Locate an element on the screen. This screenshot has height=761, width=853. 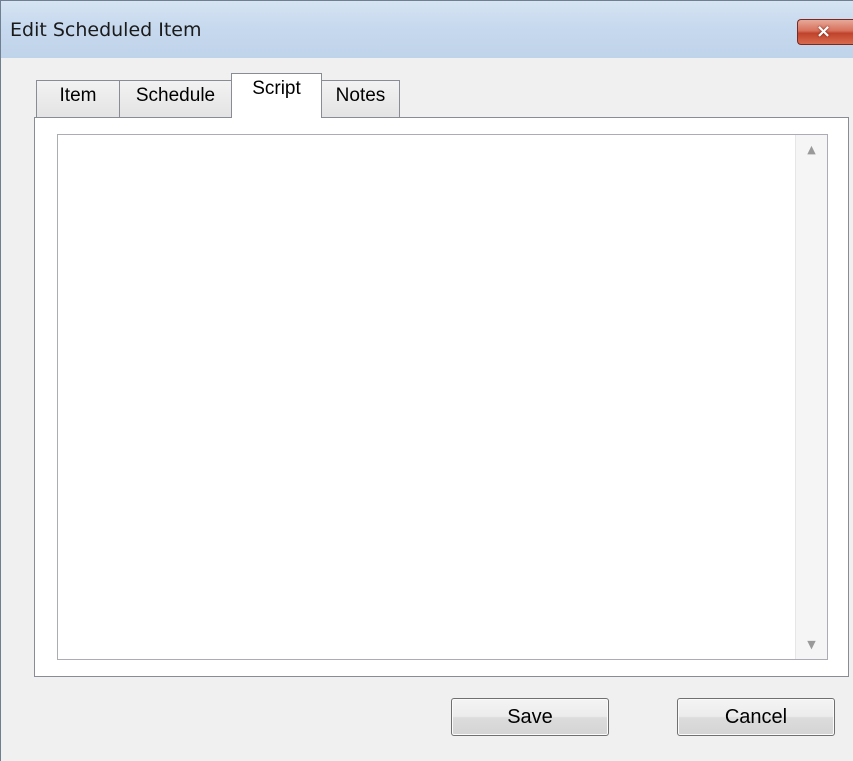
tab-notes: Notes is located at coordinates (360, 99).